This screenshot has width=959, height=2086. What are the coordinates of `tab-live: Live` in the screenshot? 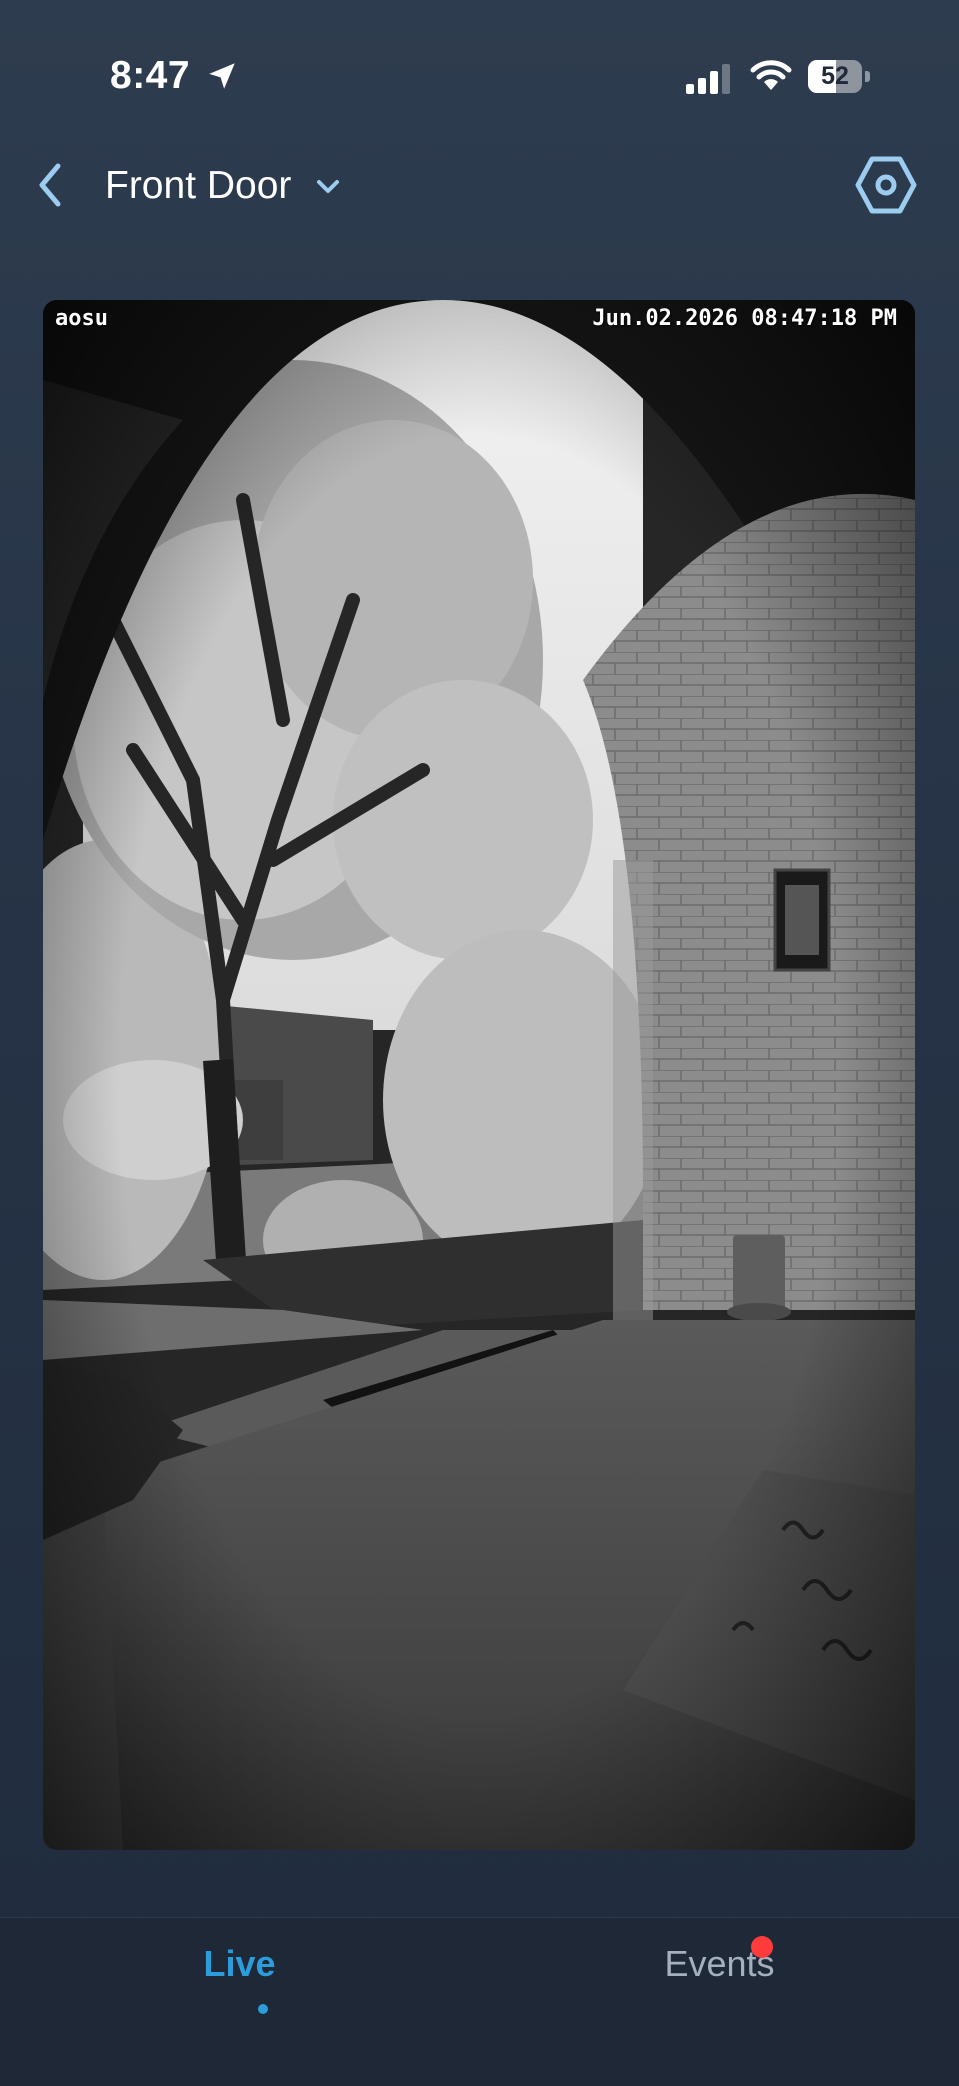 It's located at (239, 1983).